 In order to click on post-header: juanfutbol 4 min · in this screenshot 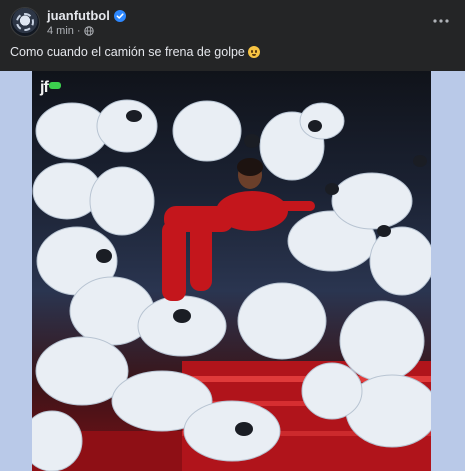, I will do `click(232, 23)`.